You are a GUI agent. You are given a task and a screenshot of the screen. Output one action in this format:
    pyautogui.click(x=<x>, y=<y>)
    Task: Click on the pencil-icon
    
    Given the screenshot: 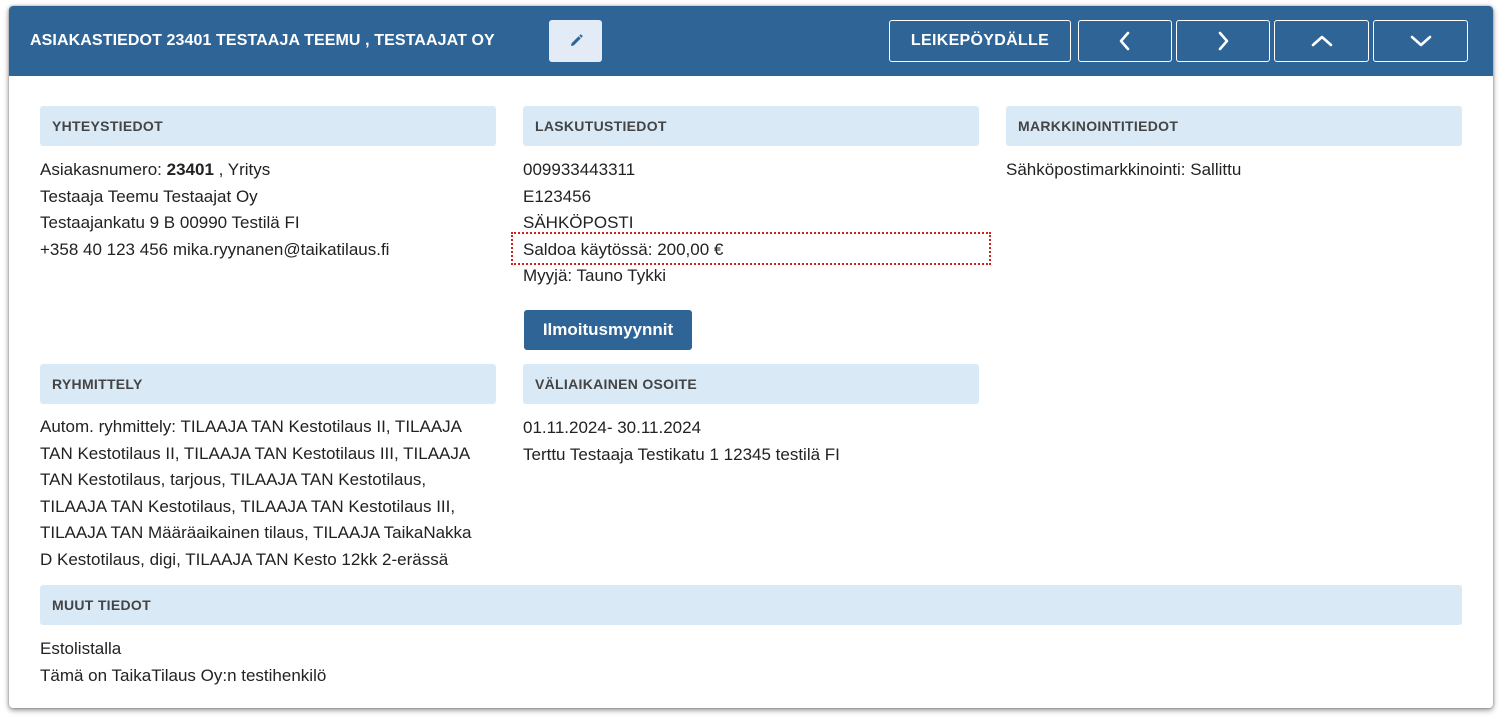 What is the action you would take?
    pyautogui.click(x=576, y=40)
    